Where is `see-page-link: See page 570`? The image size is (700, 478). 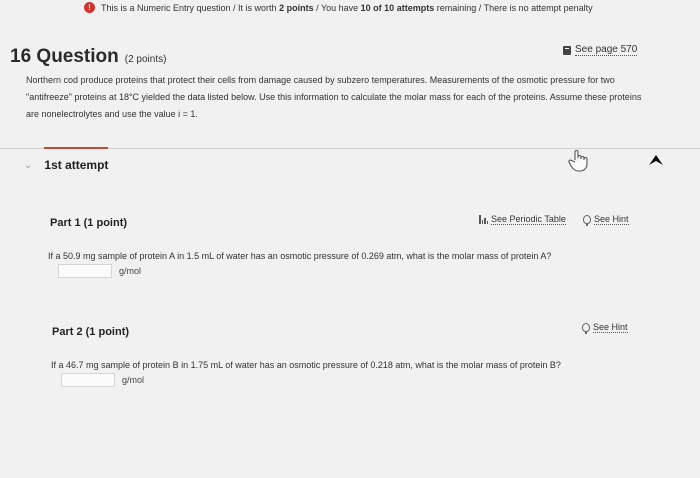 see-page-link: See page 570 is located at coordinates (600, 50).